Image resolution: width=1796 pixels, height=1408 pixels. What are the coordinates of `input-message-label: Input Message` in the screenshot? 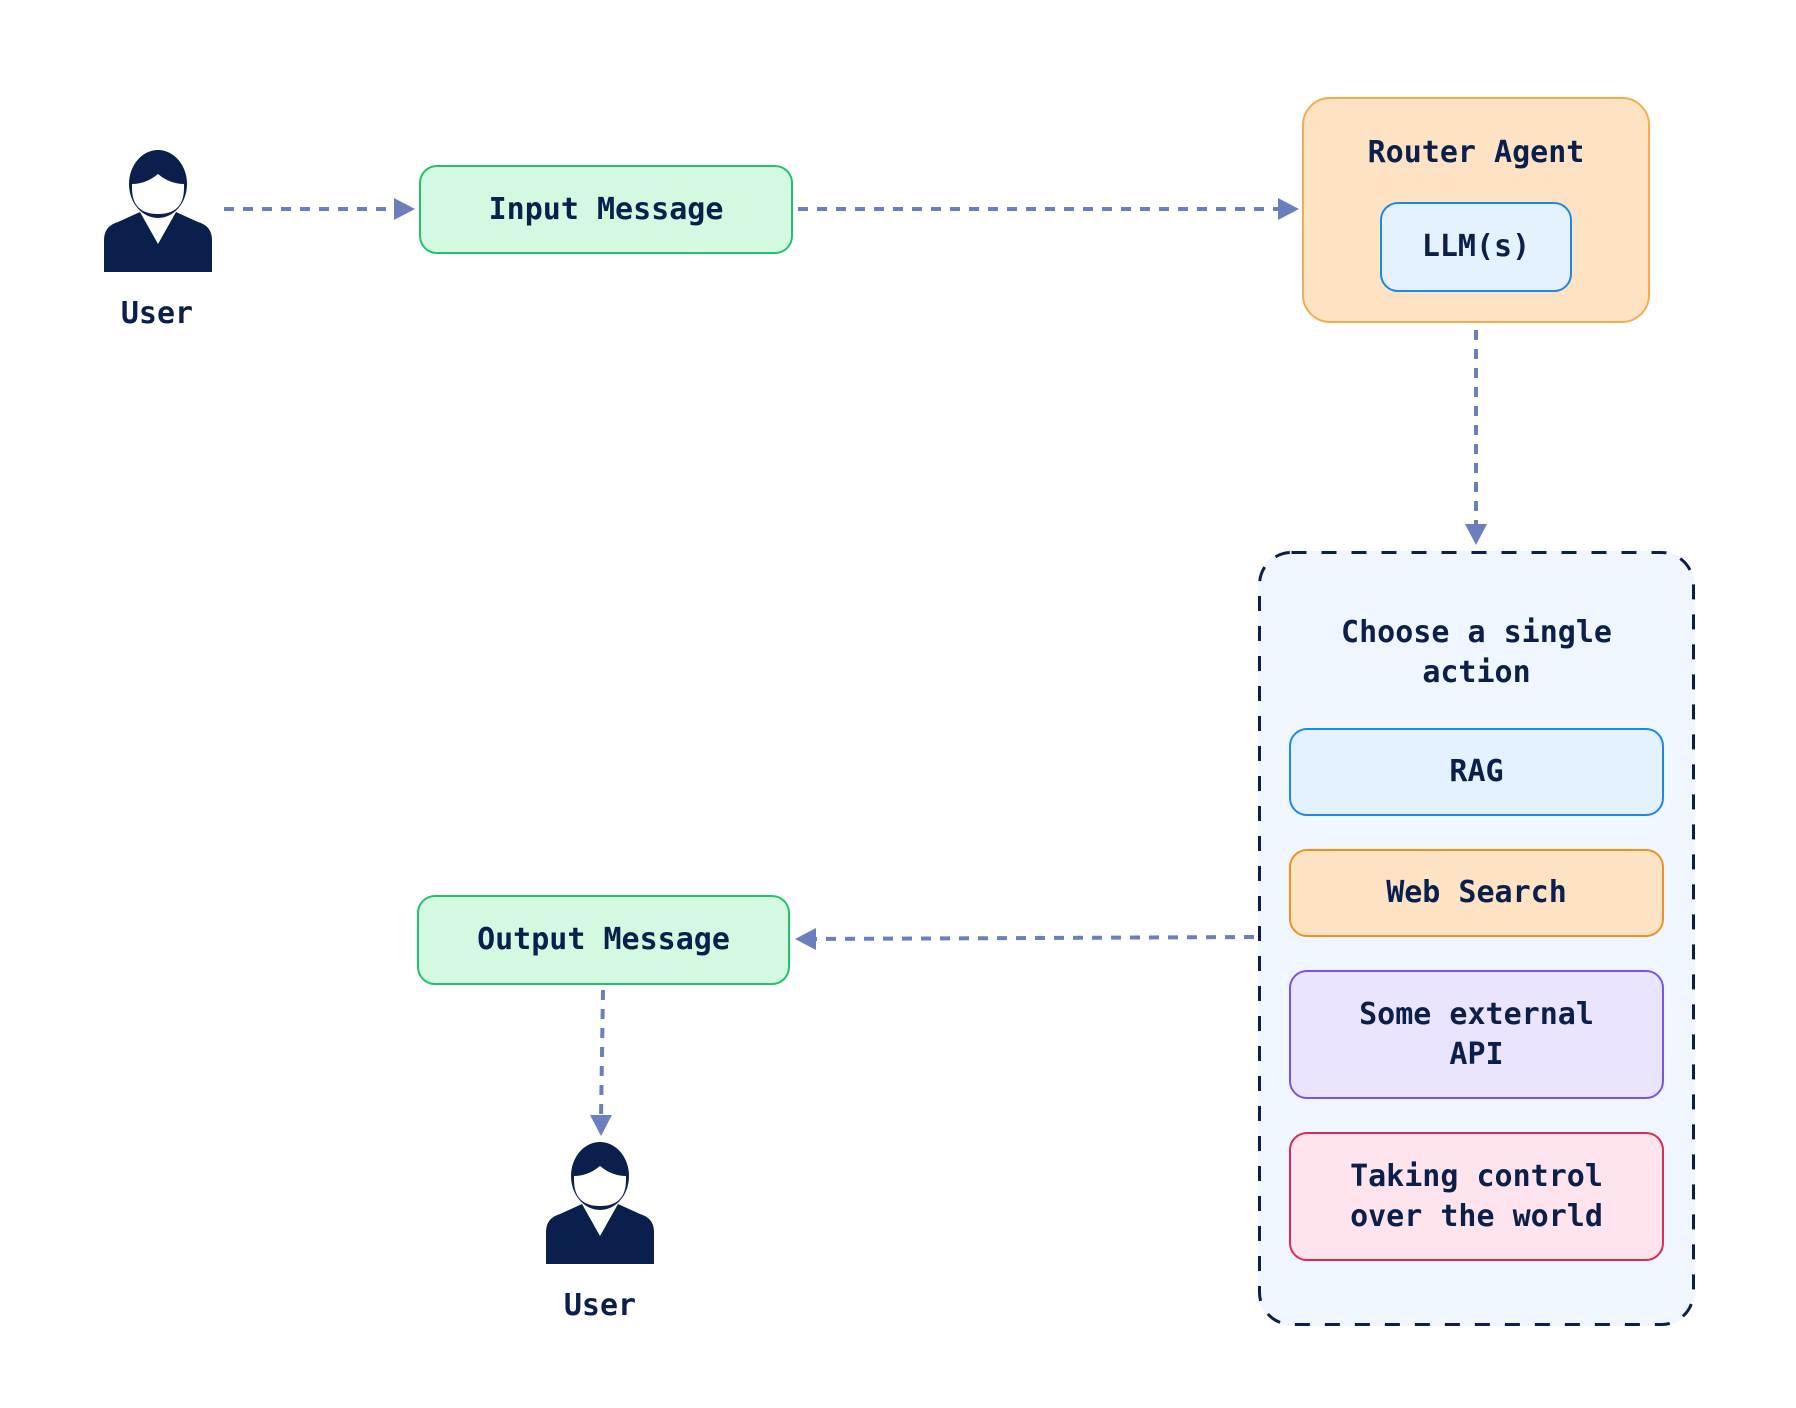 It's located at (606, 209).